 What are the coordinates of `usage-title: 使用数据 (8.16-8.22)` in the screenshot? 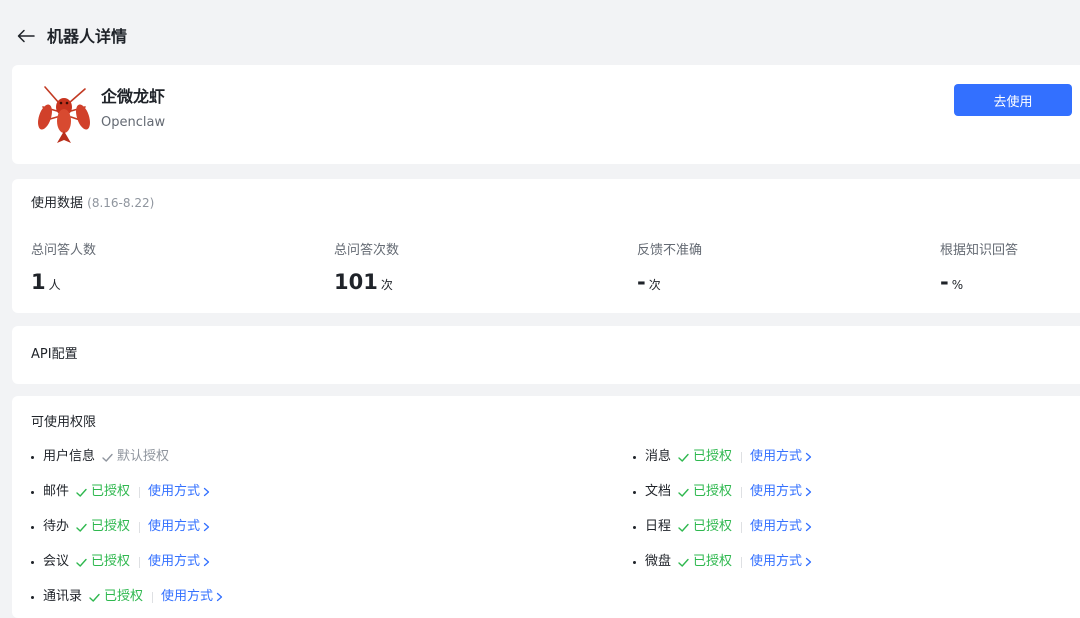 It's located at (92, 203).